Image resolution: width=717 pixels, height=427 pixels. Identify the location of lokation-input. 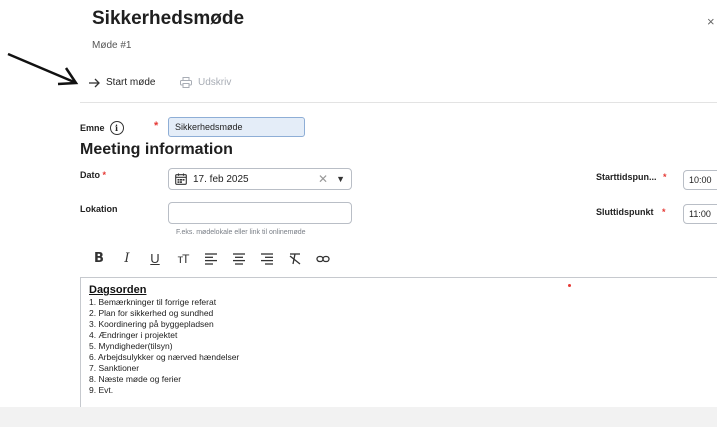
(260, 213).